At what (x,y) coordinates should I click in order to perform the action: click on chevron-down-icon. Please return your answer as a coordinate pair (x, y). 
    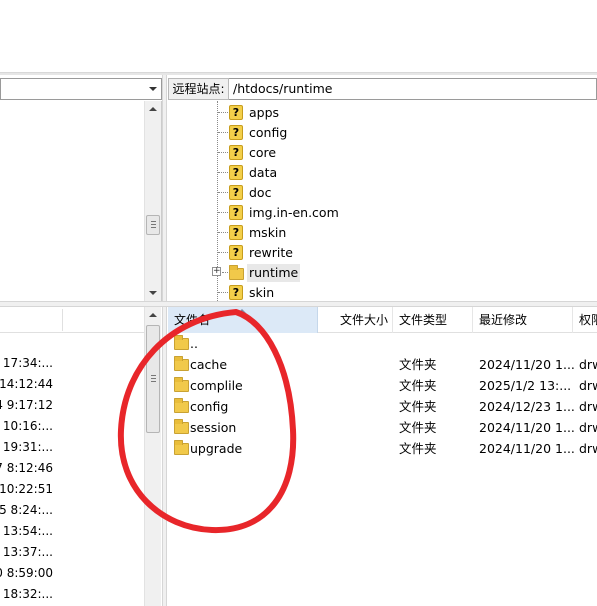
    Looking at the image, I should click on (153, 89).